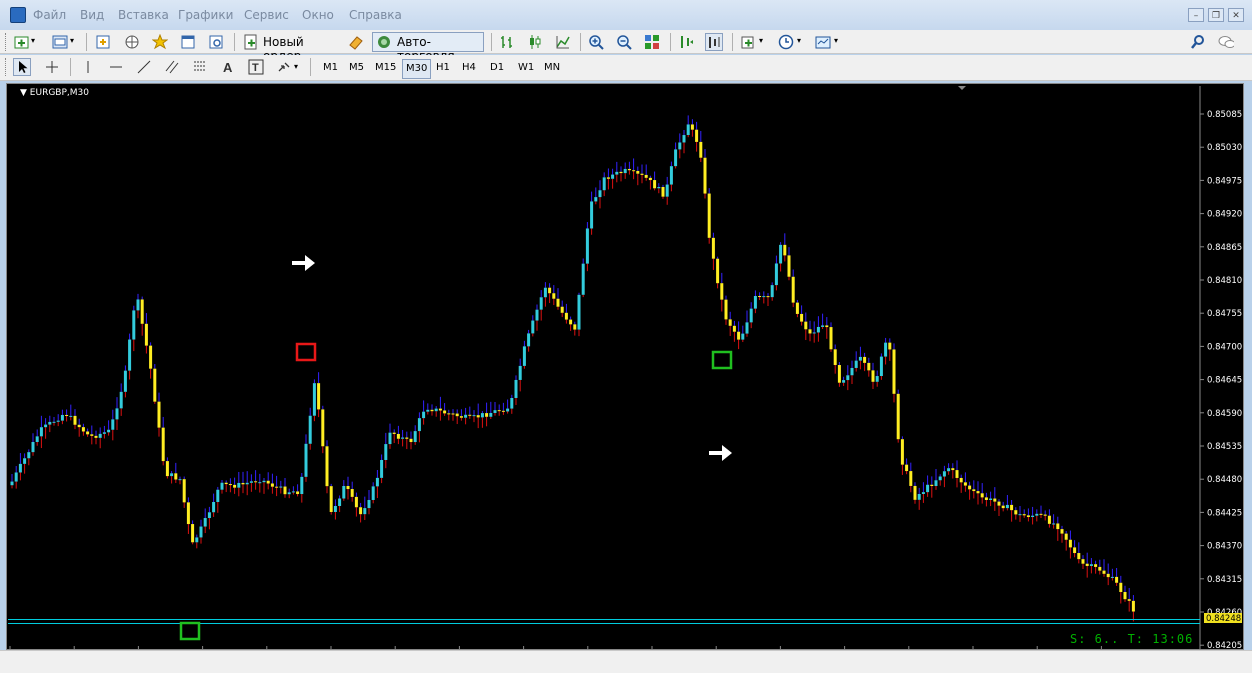  Describe the element at coordinates (1224, 347) in the screenshot. I see `price-tick-label: 0.84700` at that location.